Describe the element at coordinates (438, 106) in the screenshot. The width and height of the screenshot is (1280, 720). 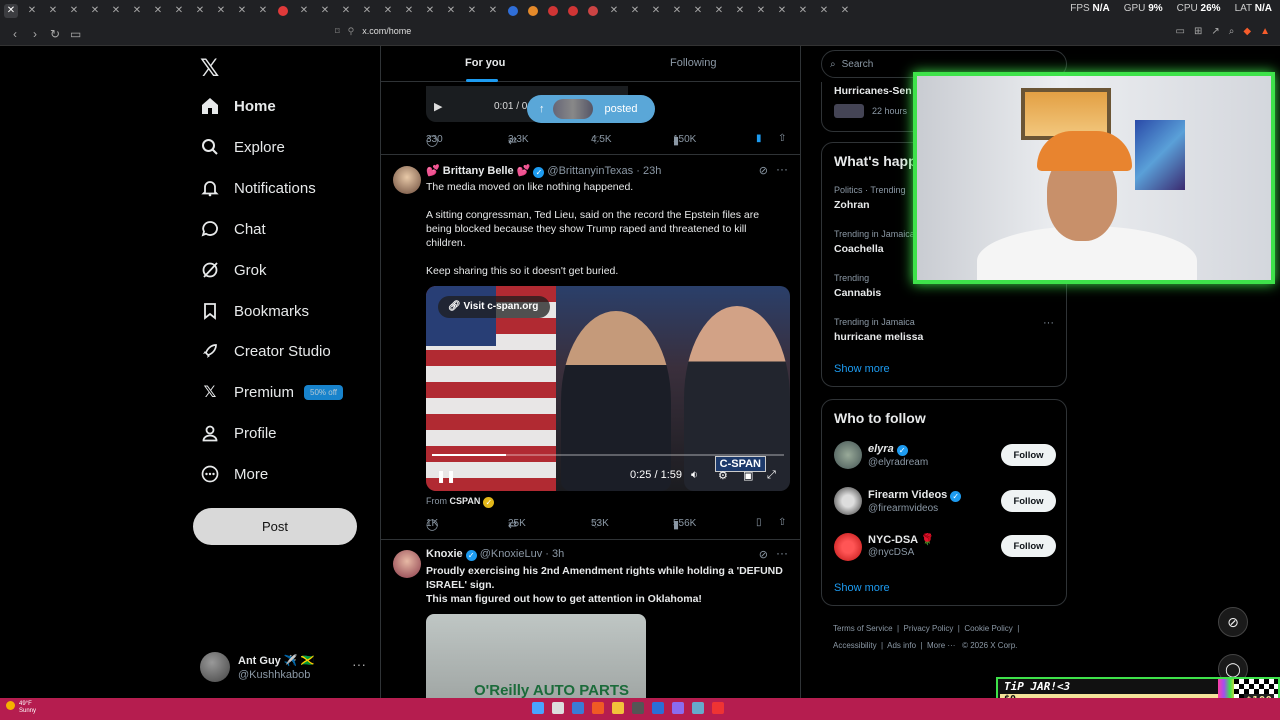
I see `play-icon: ▶` at that location.